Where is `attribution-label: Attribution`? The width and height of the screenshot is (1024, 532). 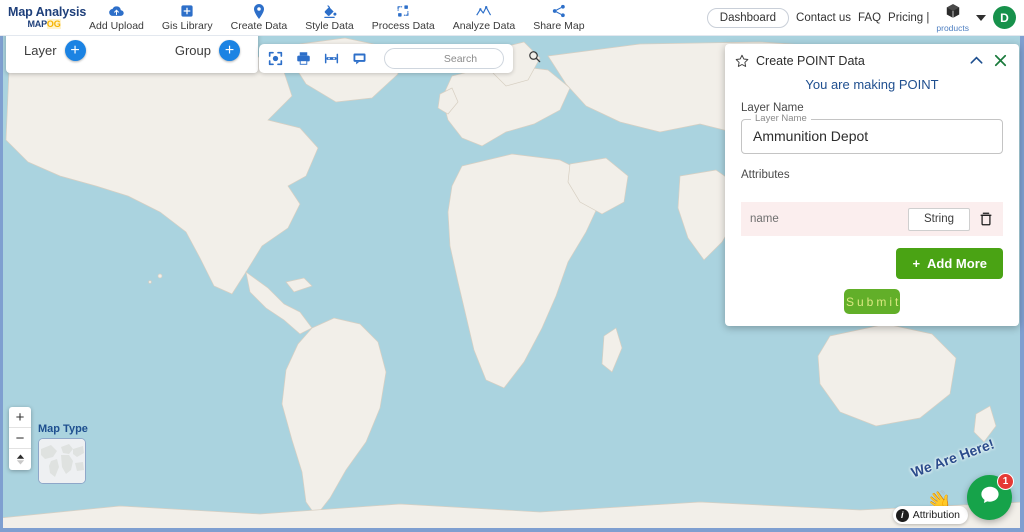
attribution-label: Attribution is located at coordinates (936, 515).